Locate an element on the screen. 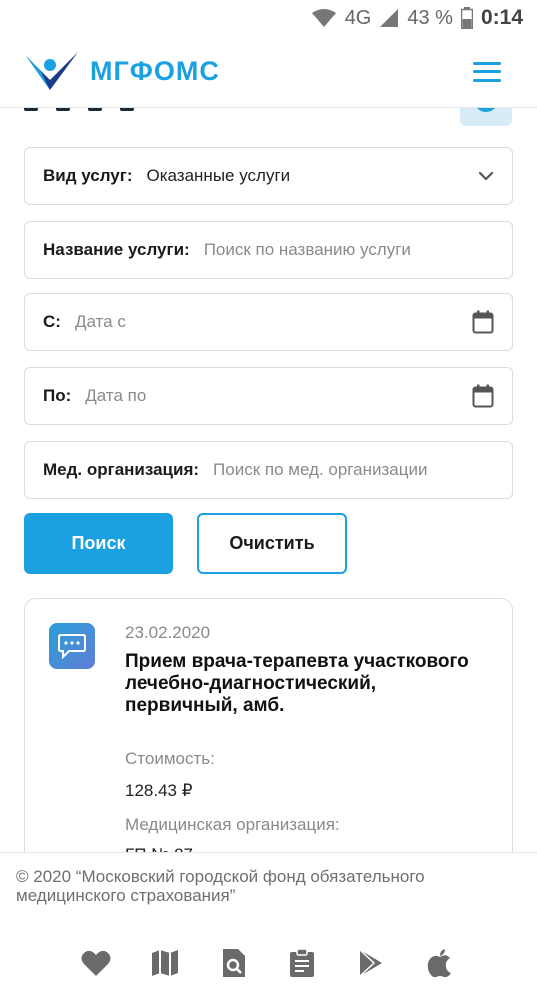  app-header: МГФОМС is located at coordinates (268, 72).